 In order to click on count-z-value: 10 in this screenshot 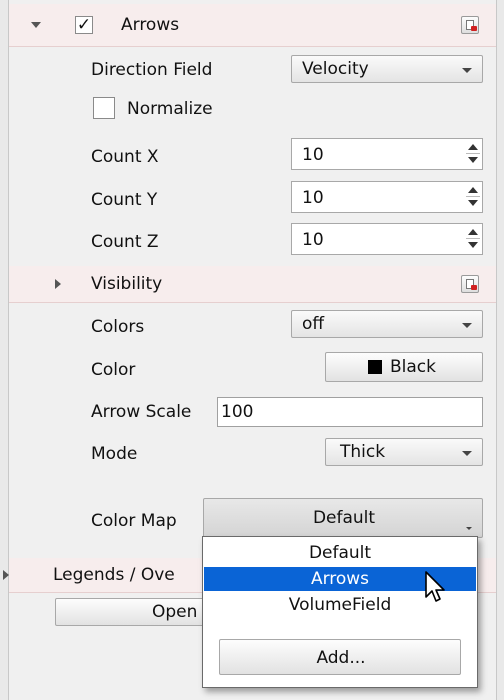, I will do `click(313, 240)`.